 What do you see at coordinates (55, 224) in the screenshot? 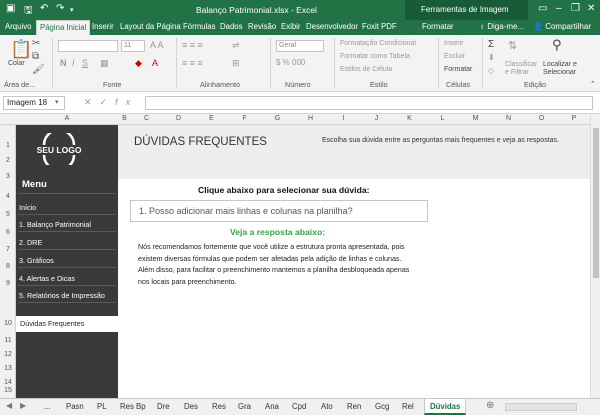
I see `sidebar-item-balanco: 1. Balanço Patrimonial` at bounding box center [55, 224].